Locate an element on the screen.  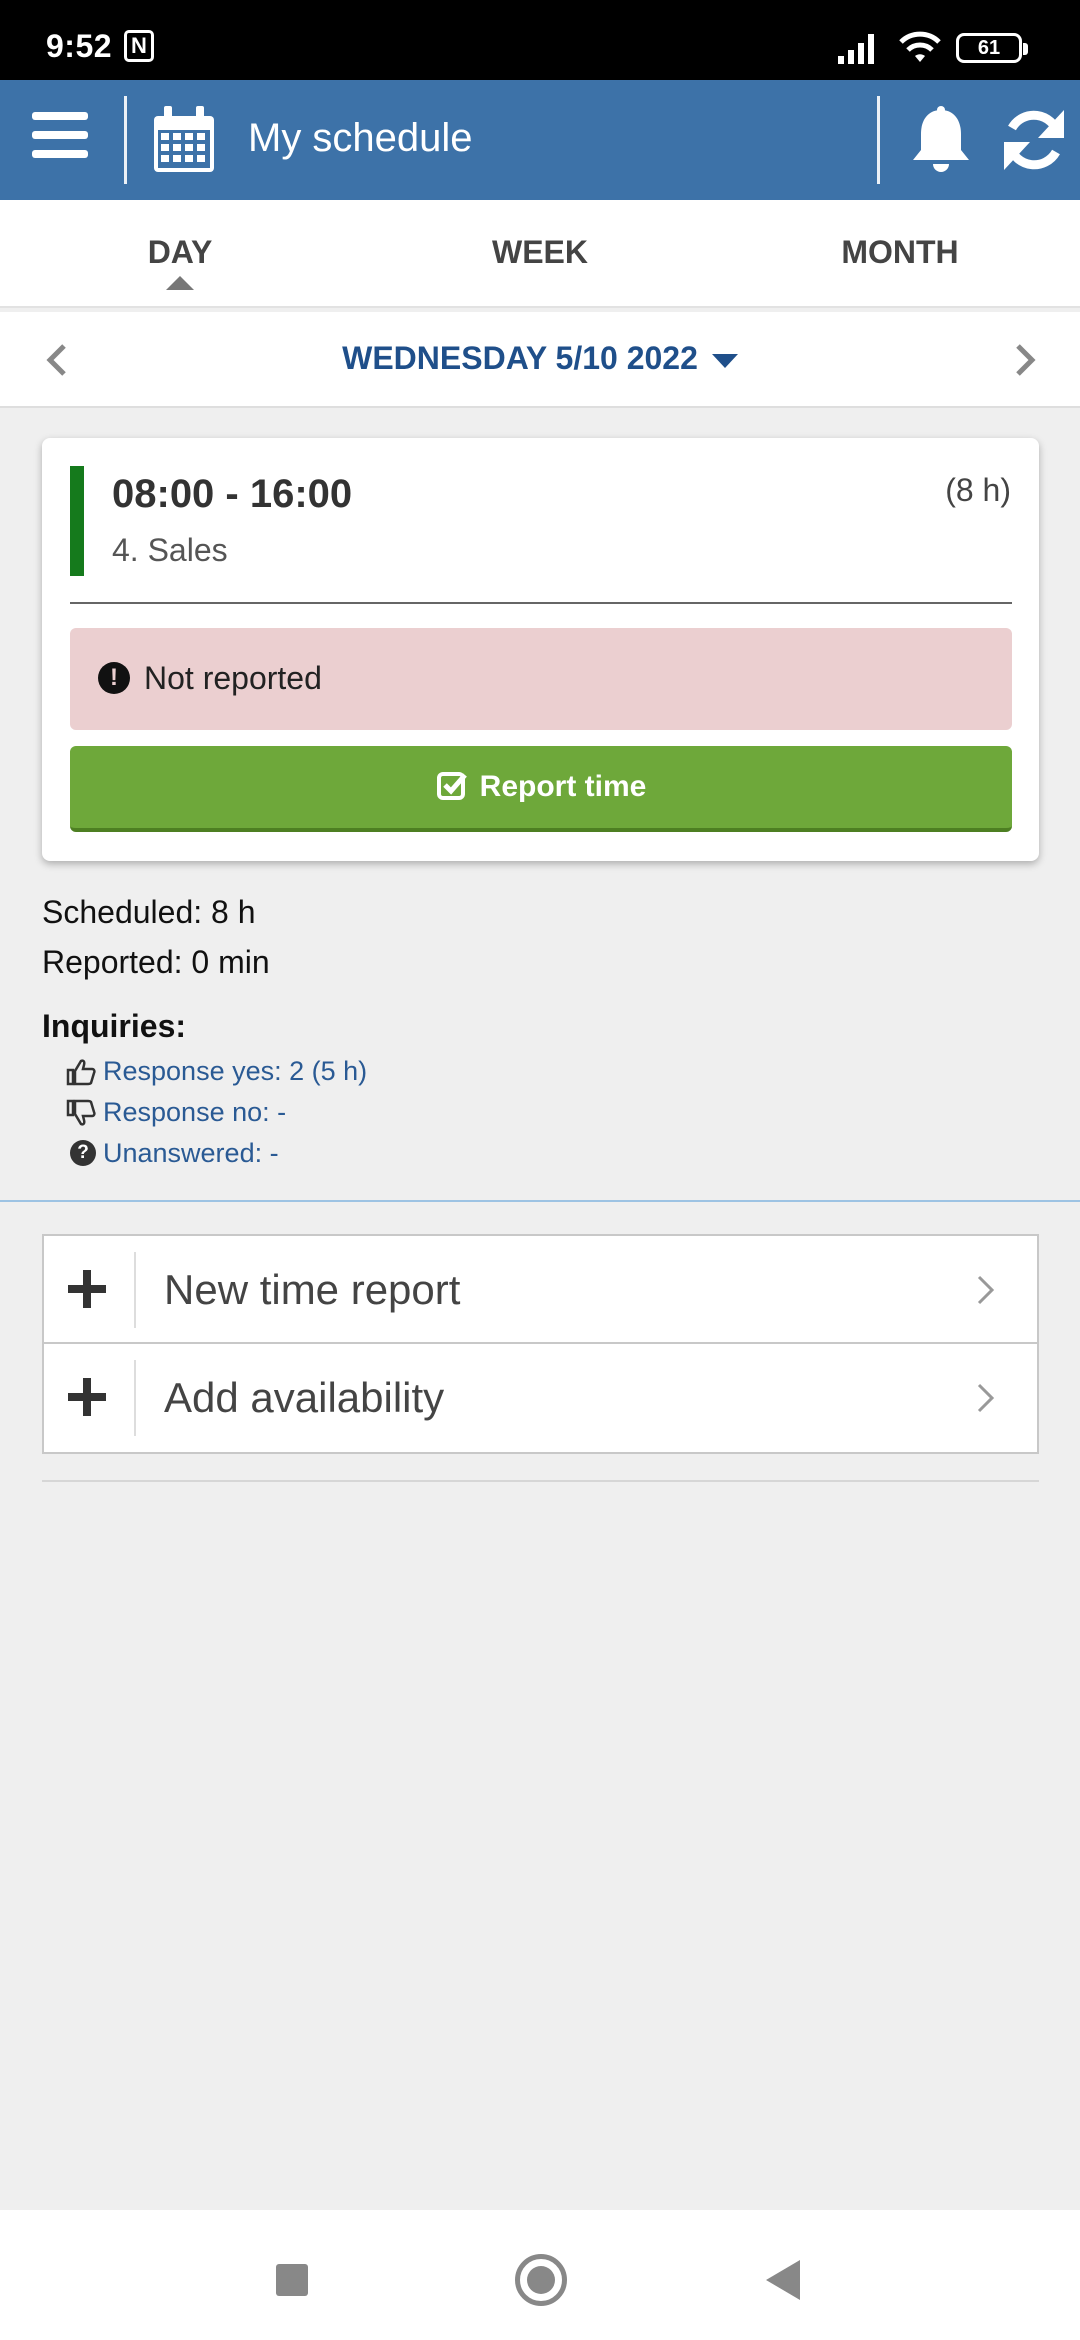
scheduled-summary: Scheduled: 8 h is located at coordinates (149, 912).